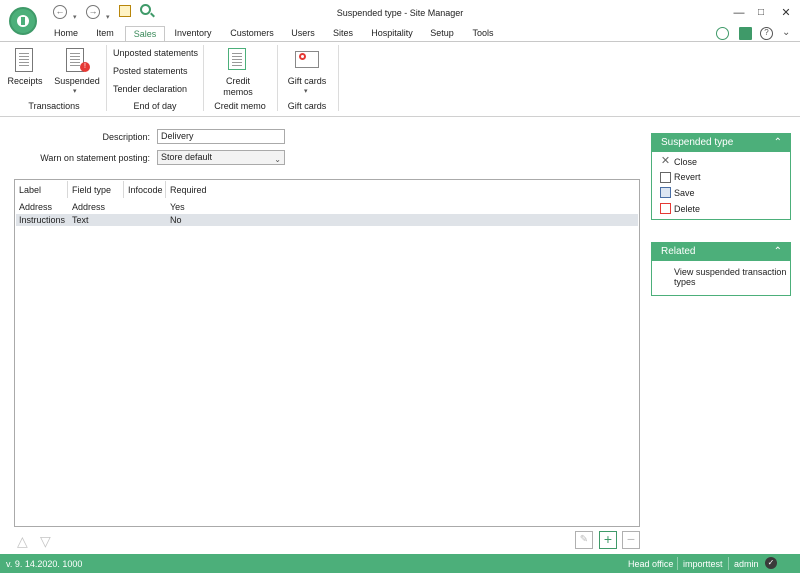 This screenshot has width=800, height=573. What do you see at coordinates (91, 190) in the screenshot?
I see `column-header-field-type: Field type` at bounding box center [91, 190].